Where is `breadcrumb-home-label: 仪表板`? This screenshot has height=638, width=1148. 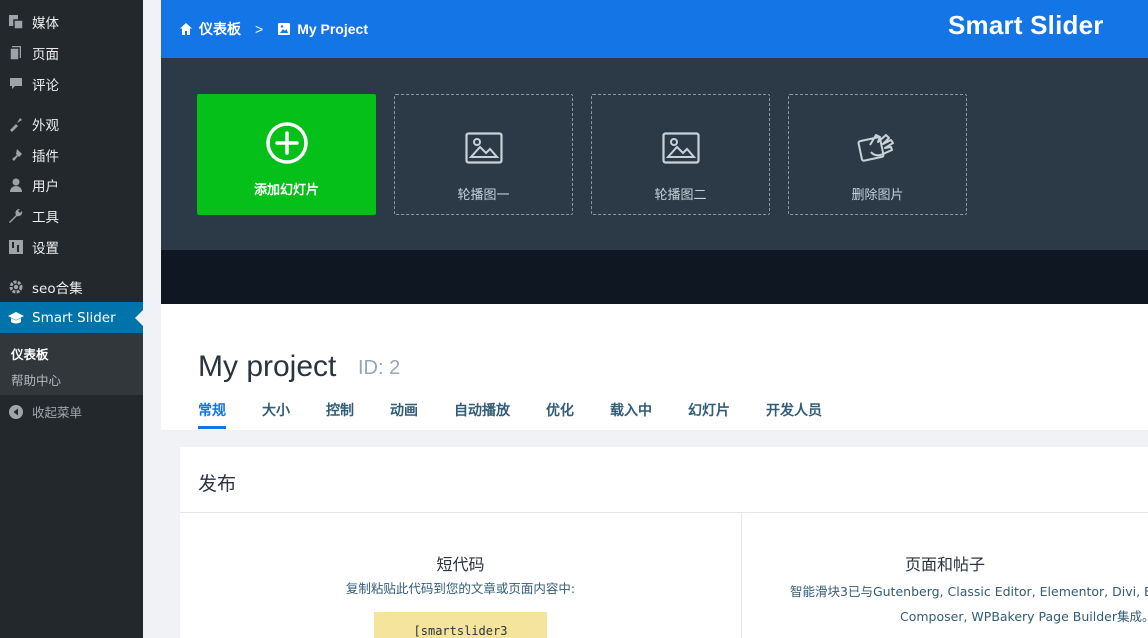
breadcrumb-home-label: 仪表板 is located at coordinates (220, 29).